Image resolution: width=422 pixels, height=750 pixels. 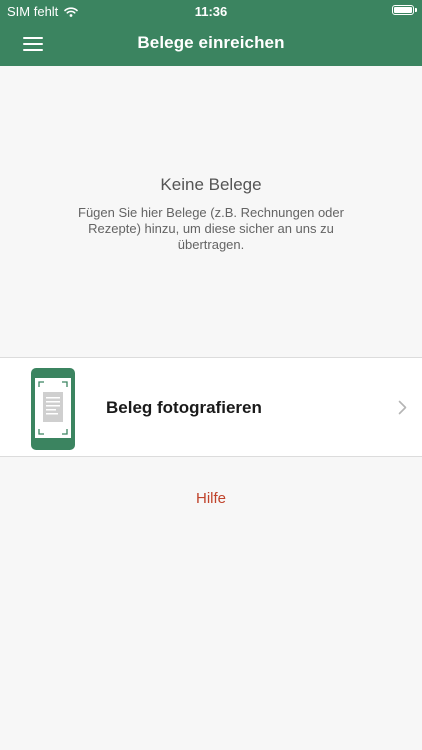 What do you see at coordinates (184, 407) in the screenshot?
I see `photograph-receipt-label: Beleg fotografieren` at bounding box center [184, 407].